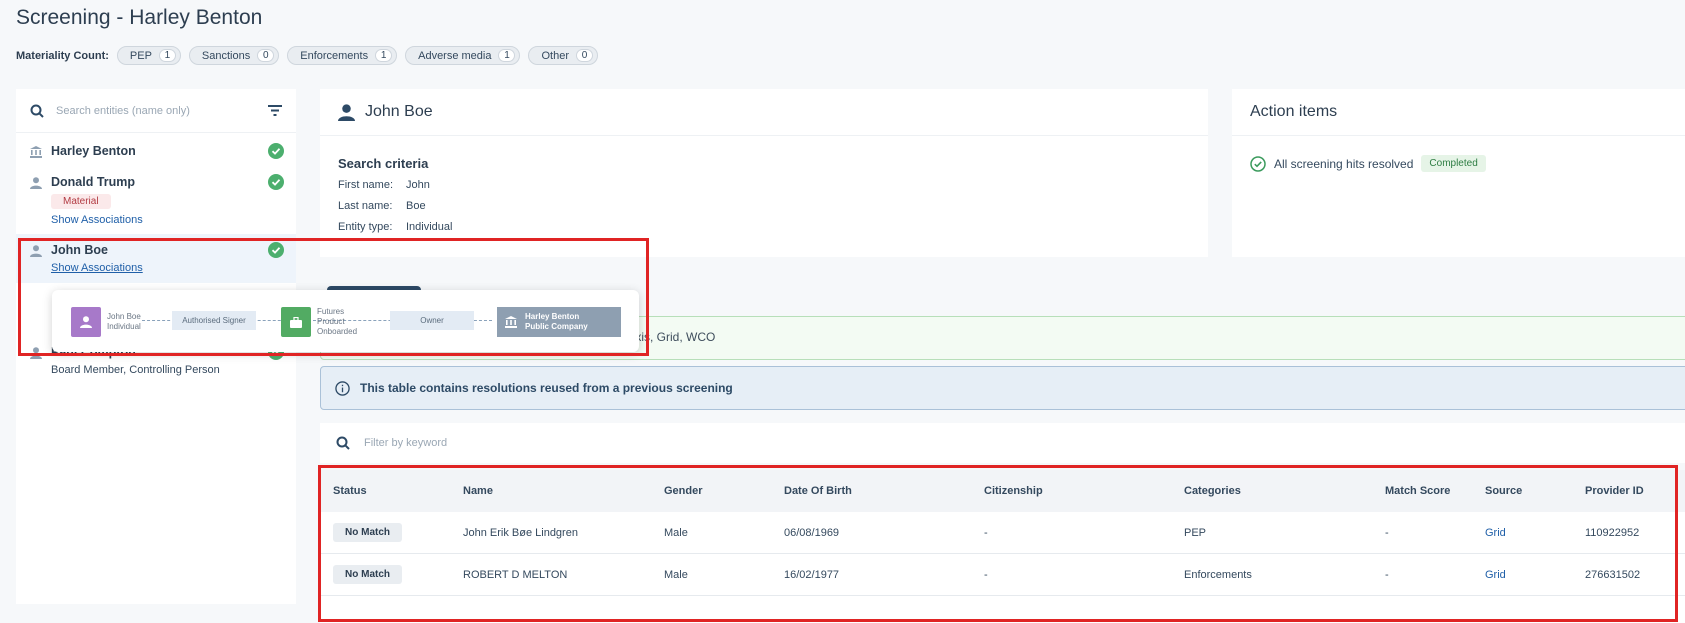 Image resolution: width=1685 pixels, height=623 pixels. I want to click on entity-search: Search entities (name only), so click(156, 111).